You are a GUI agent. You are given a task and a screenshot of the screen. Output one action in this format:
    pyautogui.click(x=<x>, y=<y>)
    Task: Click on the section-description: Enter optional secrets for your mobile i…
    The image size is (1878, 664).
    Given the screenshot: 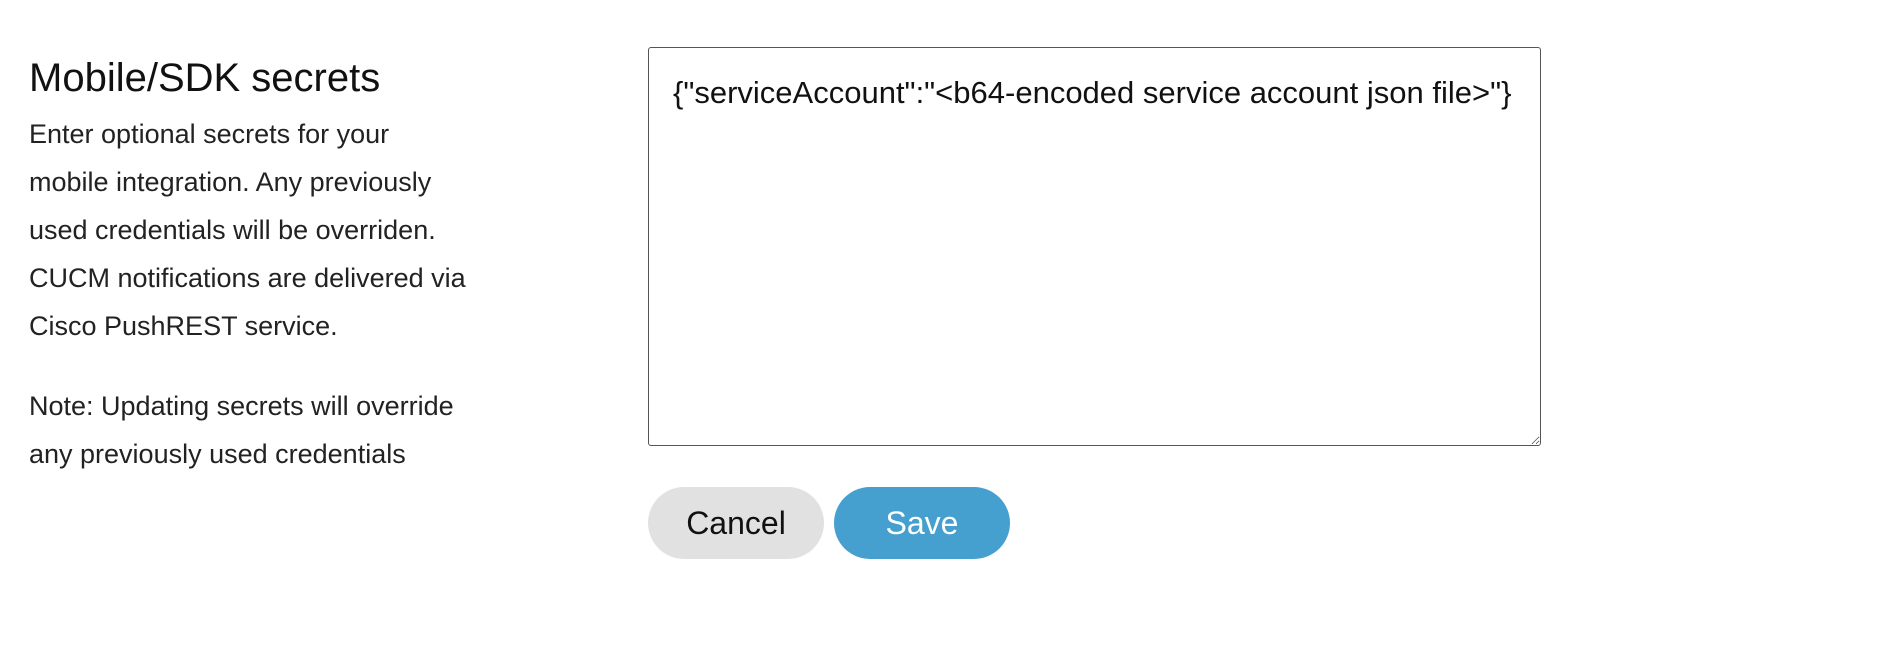 What is the action you would take?
    pyautogui.click(x=247, y=230)
    